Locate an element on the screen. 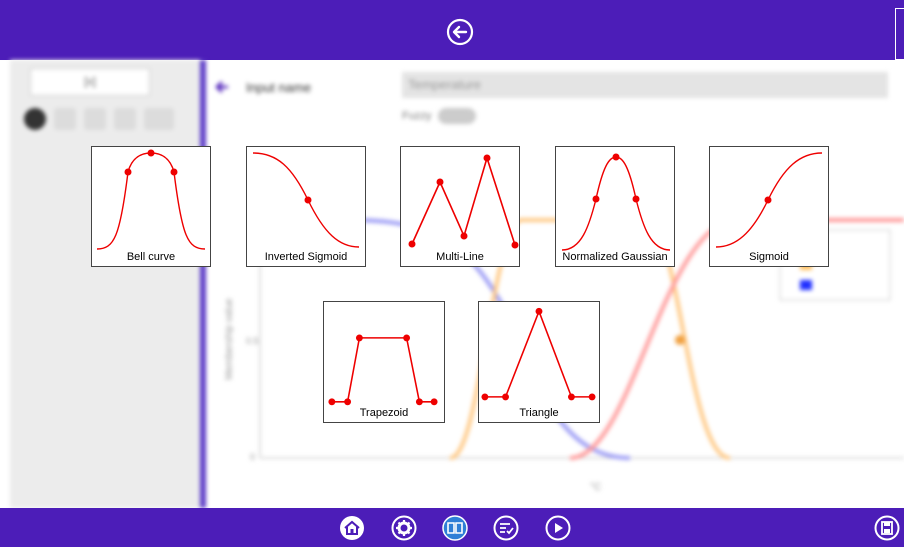 The height and width of the screenshot is (547, 904). shape-card-normalized-gaussian: Normalized Gaussian is located at coordinates (615, 206).